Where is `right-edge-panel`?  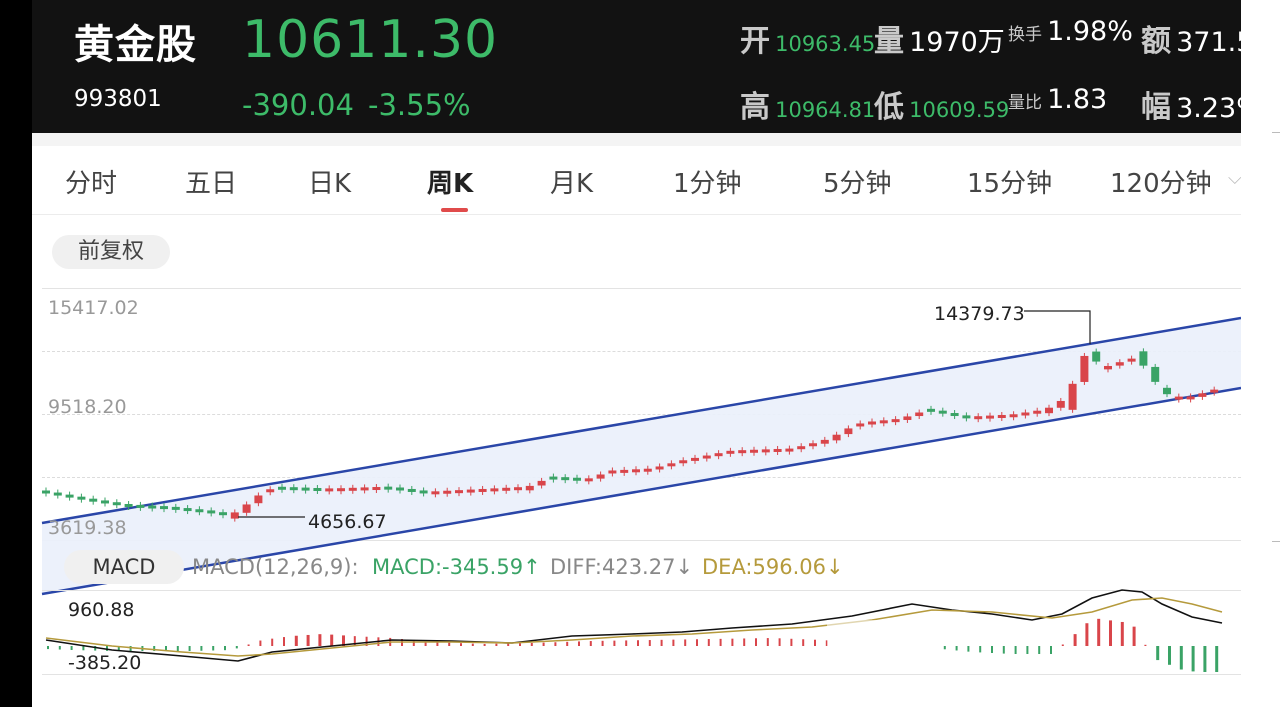 right-edge-panel is located at coordinates (1260, 353).